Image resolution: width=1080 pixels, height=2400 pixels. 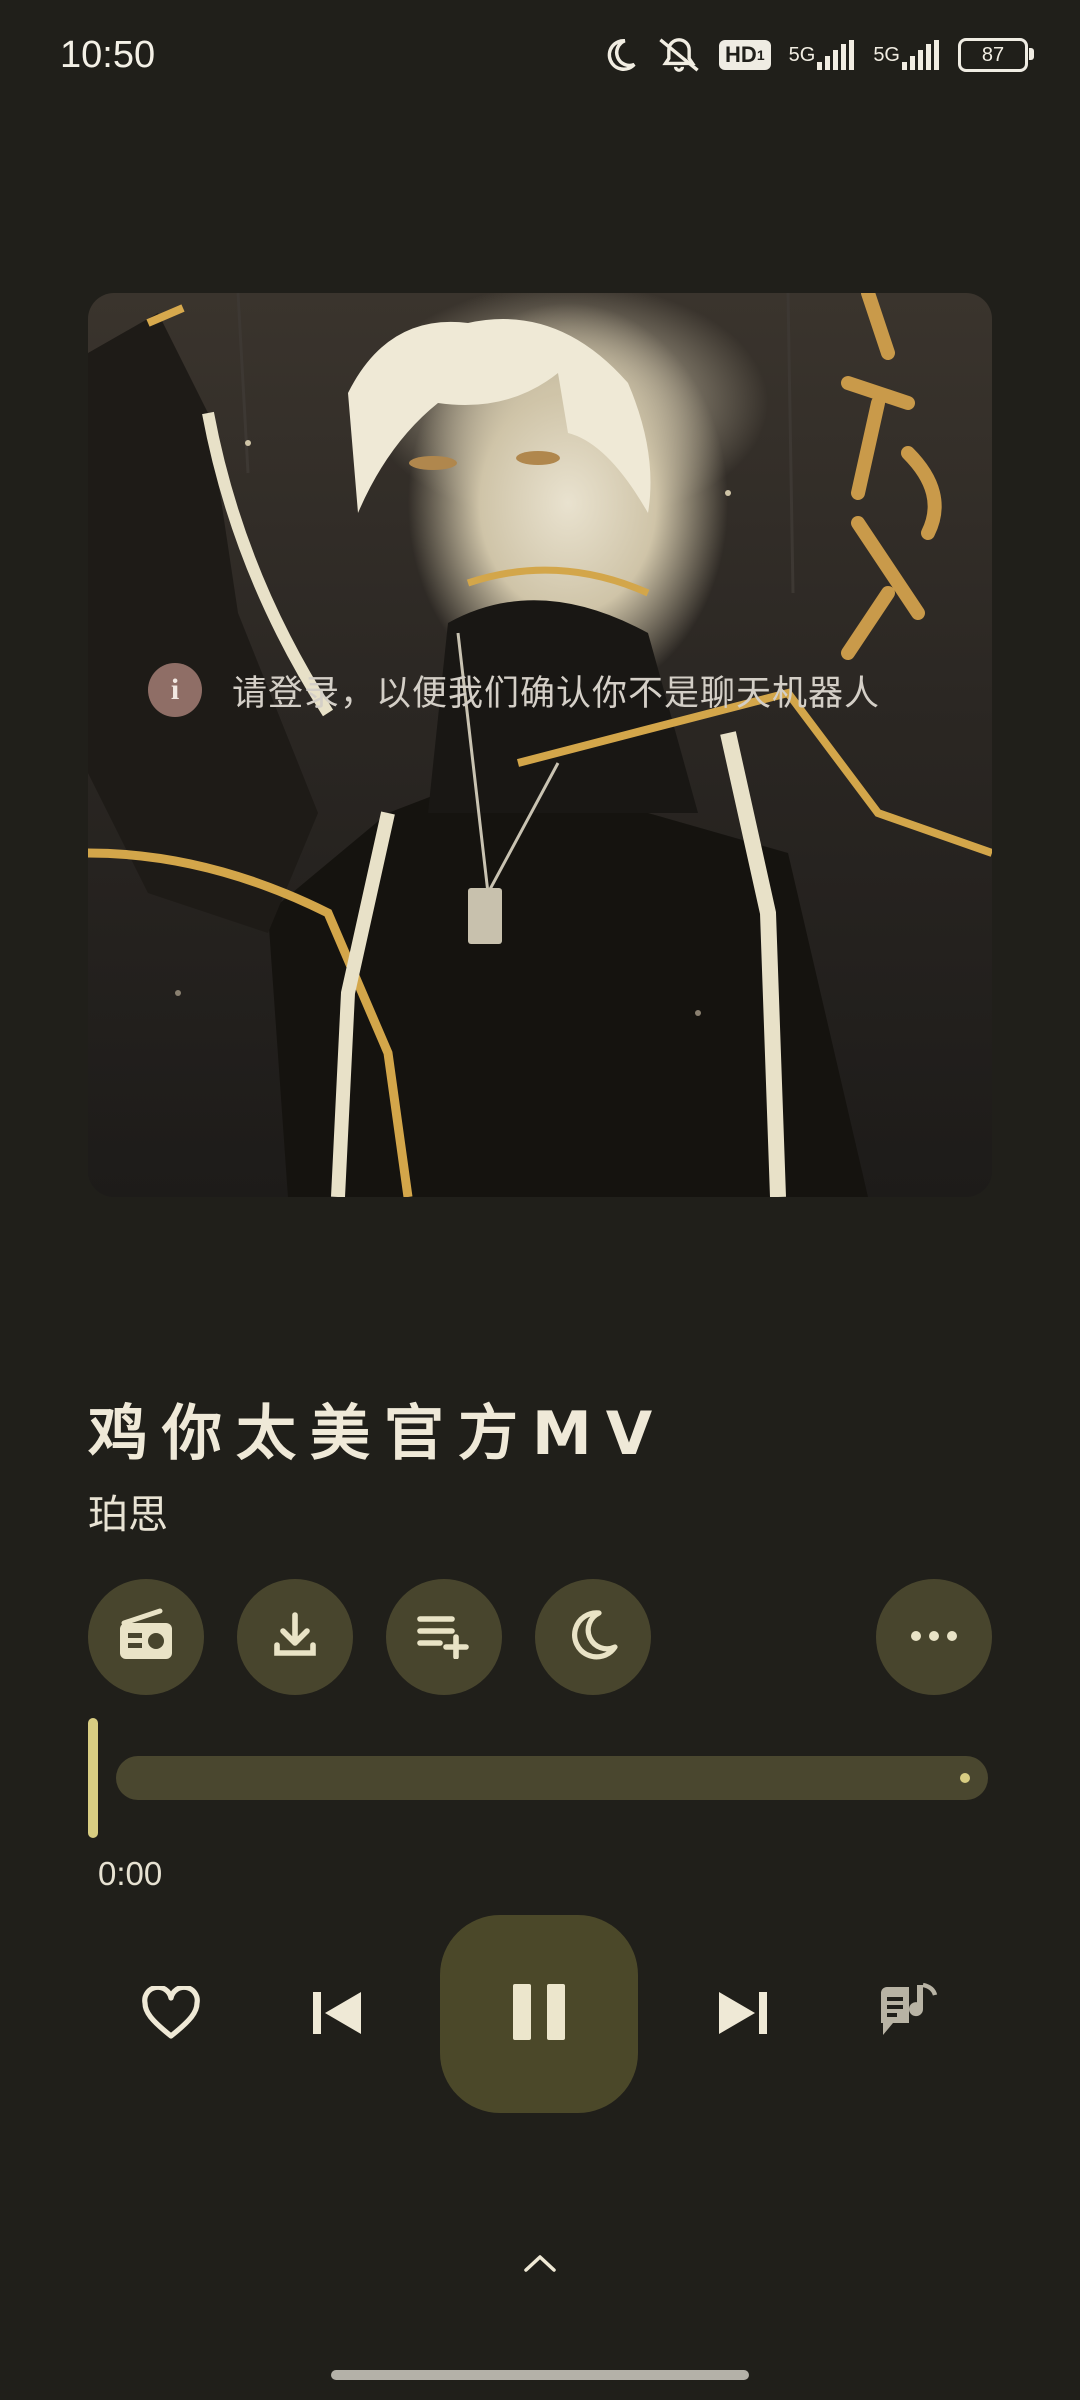 I want to click on hd-icon: HD 1, so click(x=745, y=55).